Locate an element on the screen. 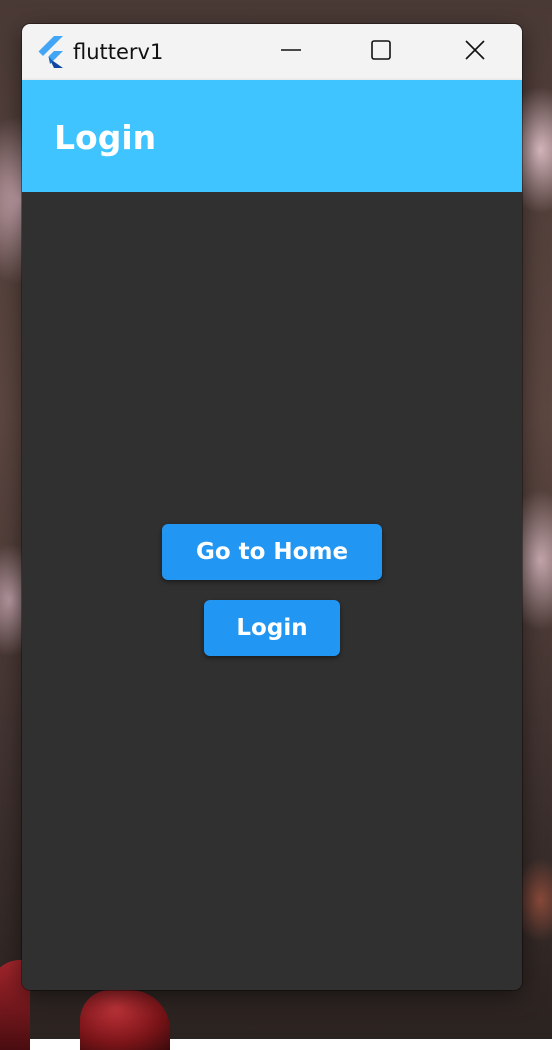 The width and height of the screenshot is (552, 1050). close-icon is located at coordinates (475, 52).